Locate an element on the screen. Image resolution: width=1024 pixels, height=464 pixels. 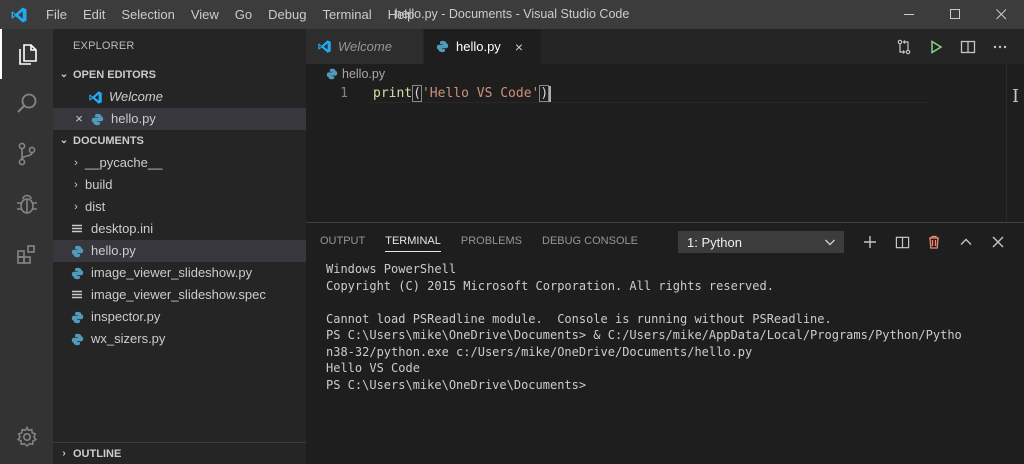
file-image-viewer-slideshow-spec: image_viewer_slideshow.spec is located at coordinates (179, 295).